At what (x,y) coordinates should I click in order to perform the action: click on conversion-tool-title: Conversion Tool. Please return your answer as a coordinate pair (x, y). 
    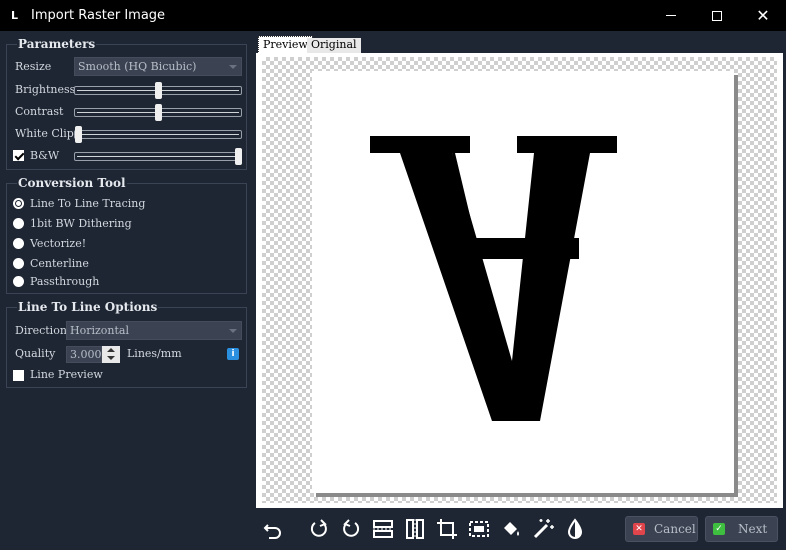
    Looking at the image, I should click on (72, 183).